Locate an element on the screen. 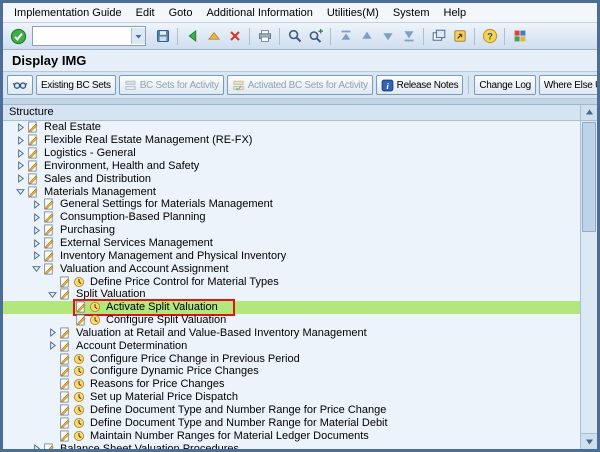 Image resolution: width=600 pixels, height=452 pixels. scrollbar-thumb is located at coordinates (589, 177).